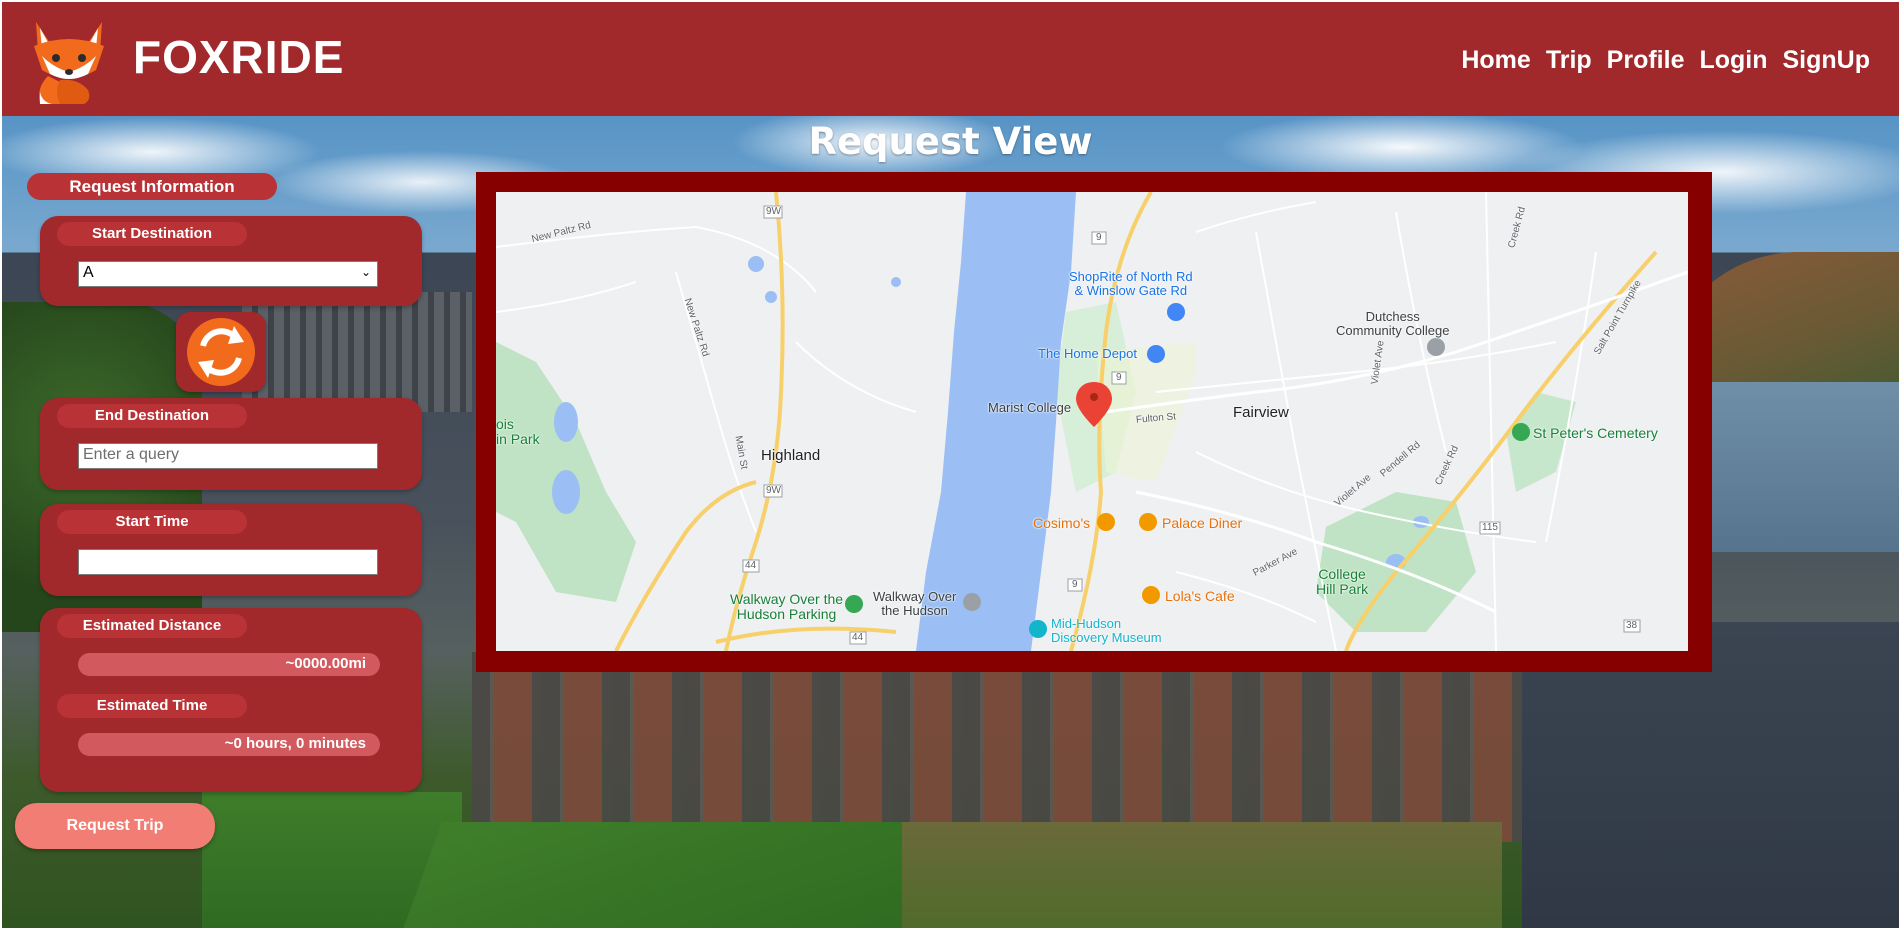 The height and width of the screenshot is (930, 1901). What do you see at coordinates (1087, 354) in the screenshot?
I see `place-home-depot: The Home Depot` at bounding box center [1087, 354].